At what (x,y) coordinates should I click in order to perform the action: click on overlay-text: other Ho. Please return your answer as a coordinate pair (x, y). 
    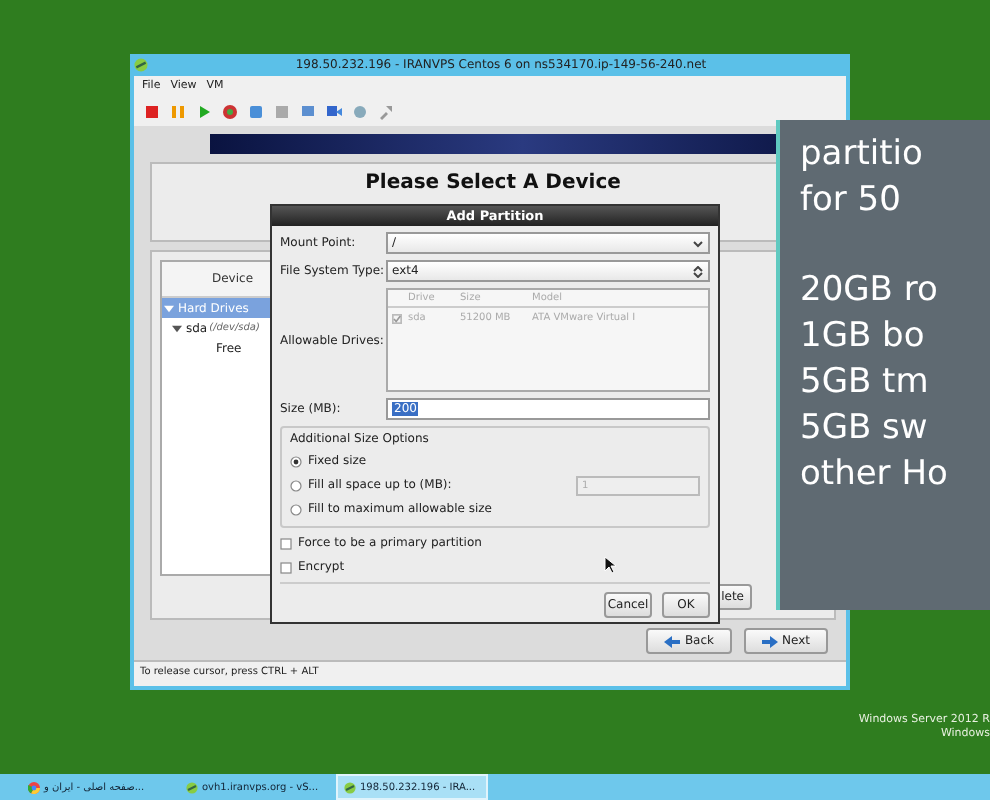
    Looking at the image, I should click on (874, 475).